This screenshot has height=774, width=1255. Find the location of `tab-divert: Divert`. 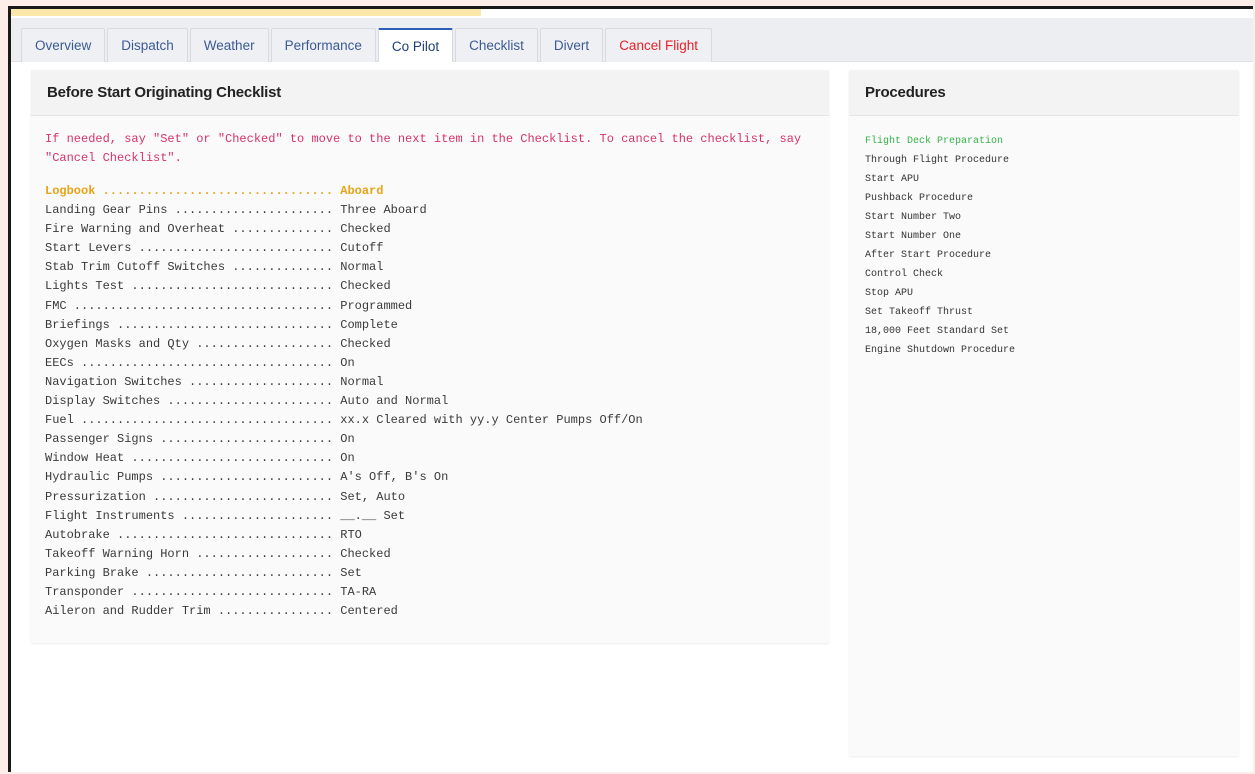

tab-divert: Divert is located at coordinates (571, 45).